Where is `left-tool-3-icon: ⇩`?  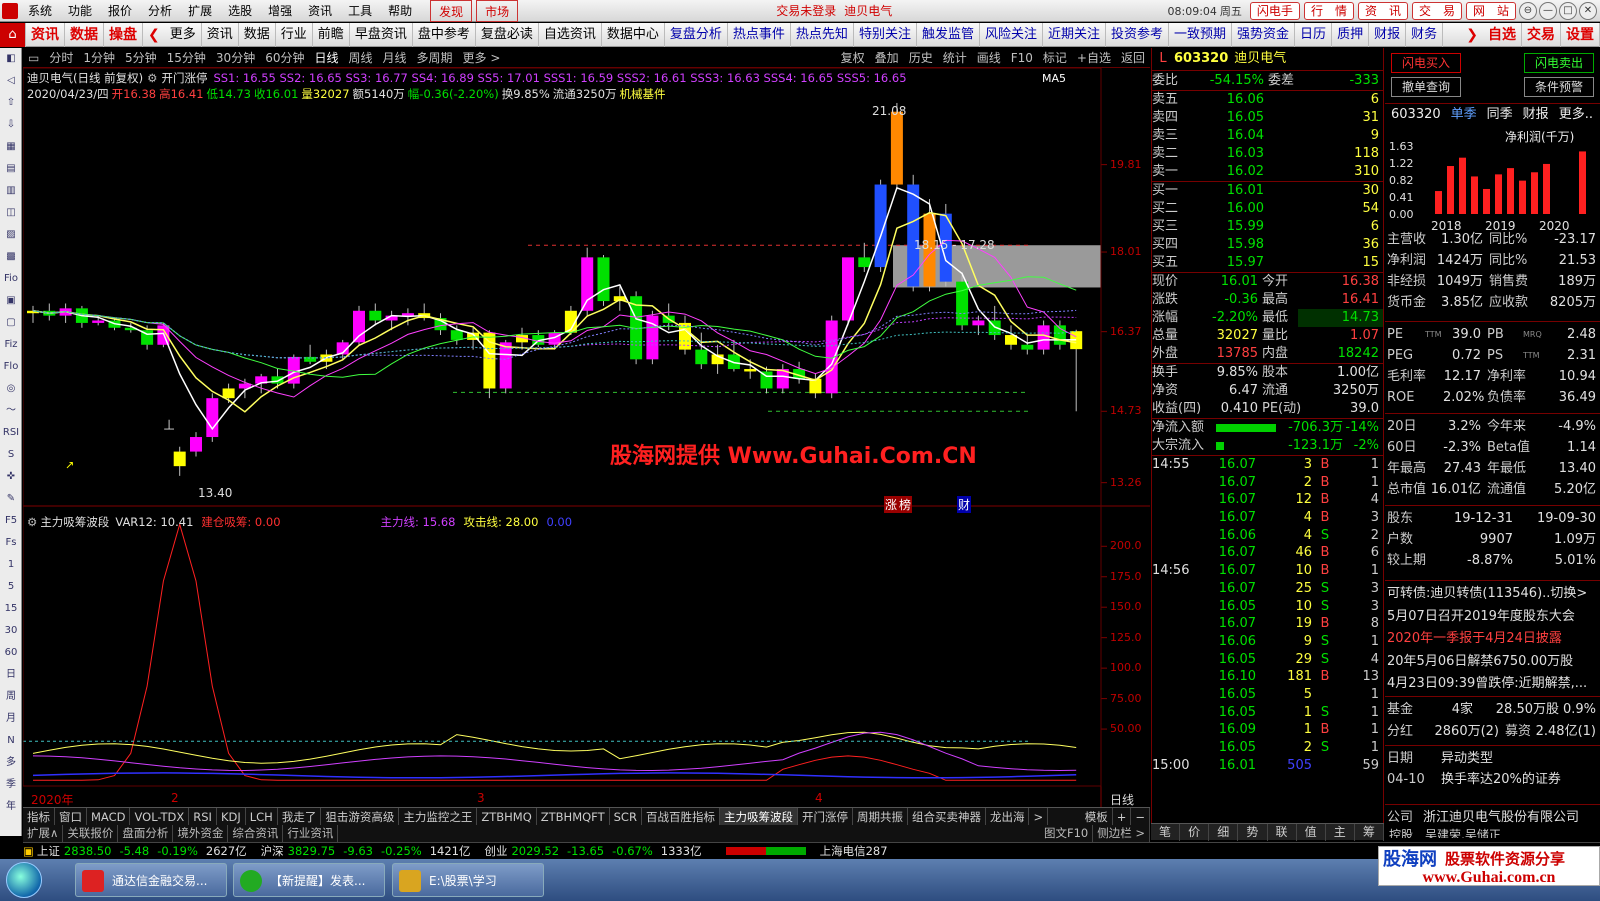
left-tool-3-icon: ⇩ is located at coordinates (11, 125).